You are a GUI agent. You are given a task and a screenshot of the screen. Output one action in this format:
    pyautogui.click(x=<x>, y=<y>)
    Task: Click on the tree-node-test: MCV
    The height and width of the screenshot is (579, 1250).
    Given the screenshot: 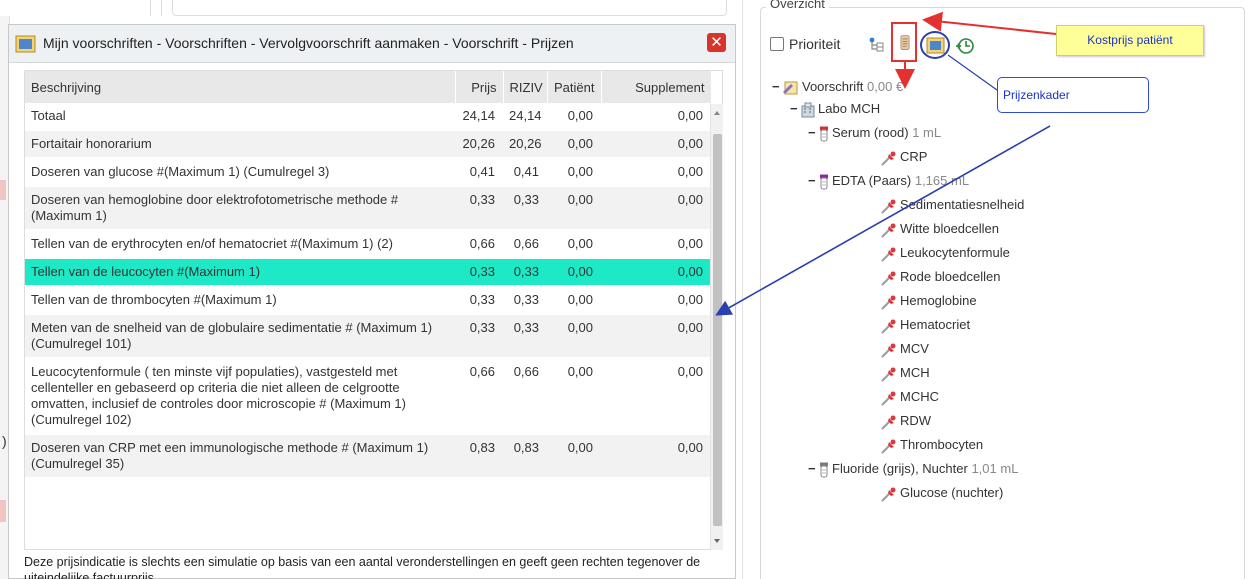 What is the action you would take?
    pyautogui.click(x=904, y=349)
    